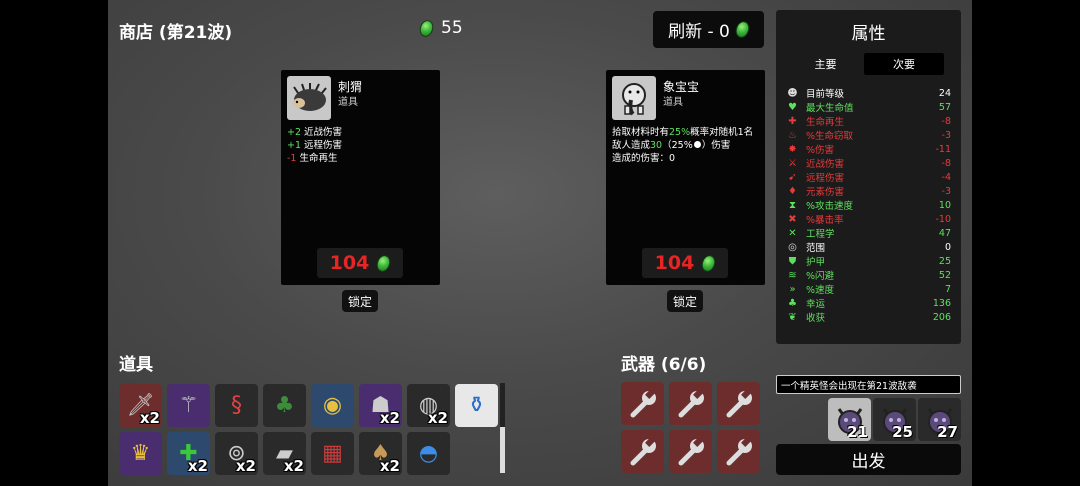 The height and width of the screenshot is (486, 1080). What do you see at coordinates (176, 33) in the screenshot?
I see `shop-title: 商店 (第21波)` at bounding box center [176, 33].